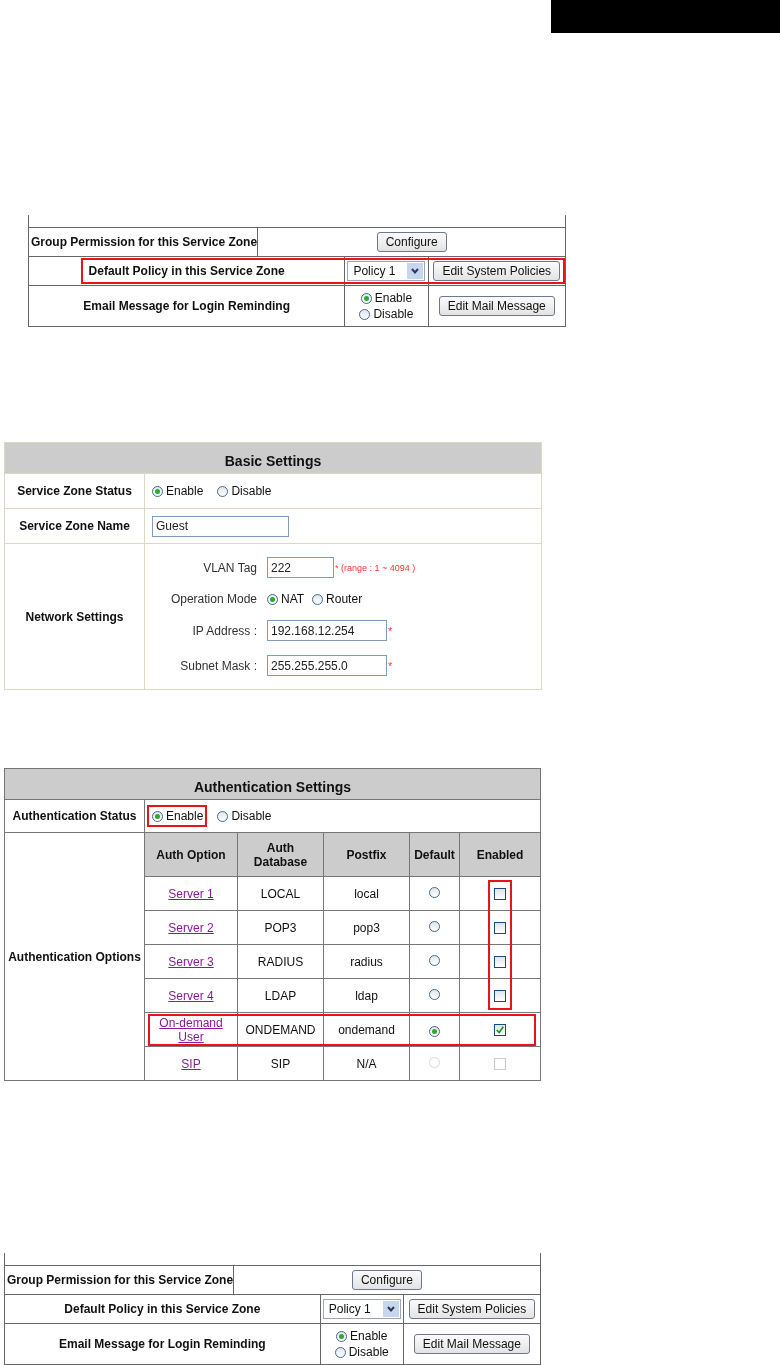 The width and height of the screenshot is (780, 1365). I want to click on field-label: Operation Mode, so click(213, 599).